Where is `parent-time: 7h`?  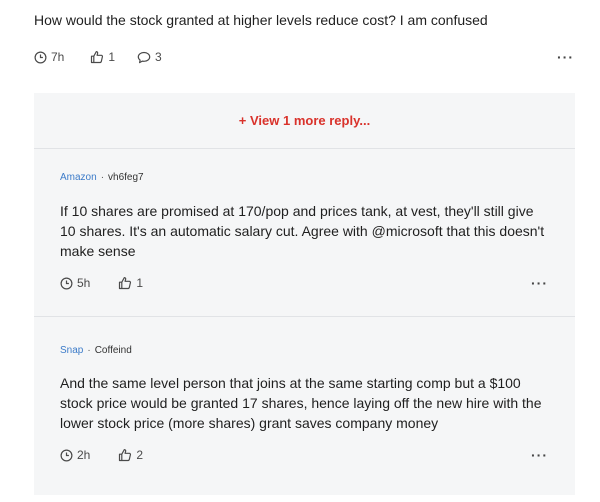 parent-time: 7h is located at coordinates (49, 57).